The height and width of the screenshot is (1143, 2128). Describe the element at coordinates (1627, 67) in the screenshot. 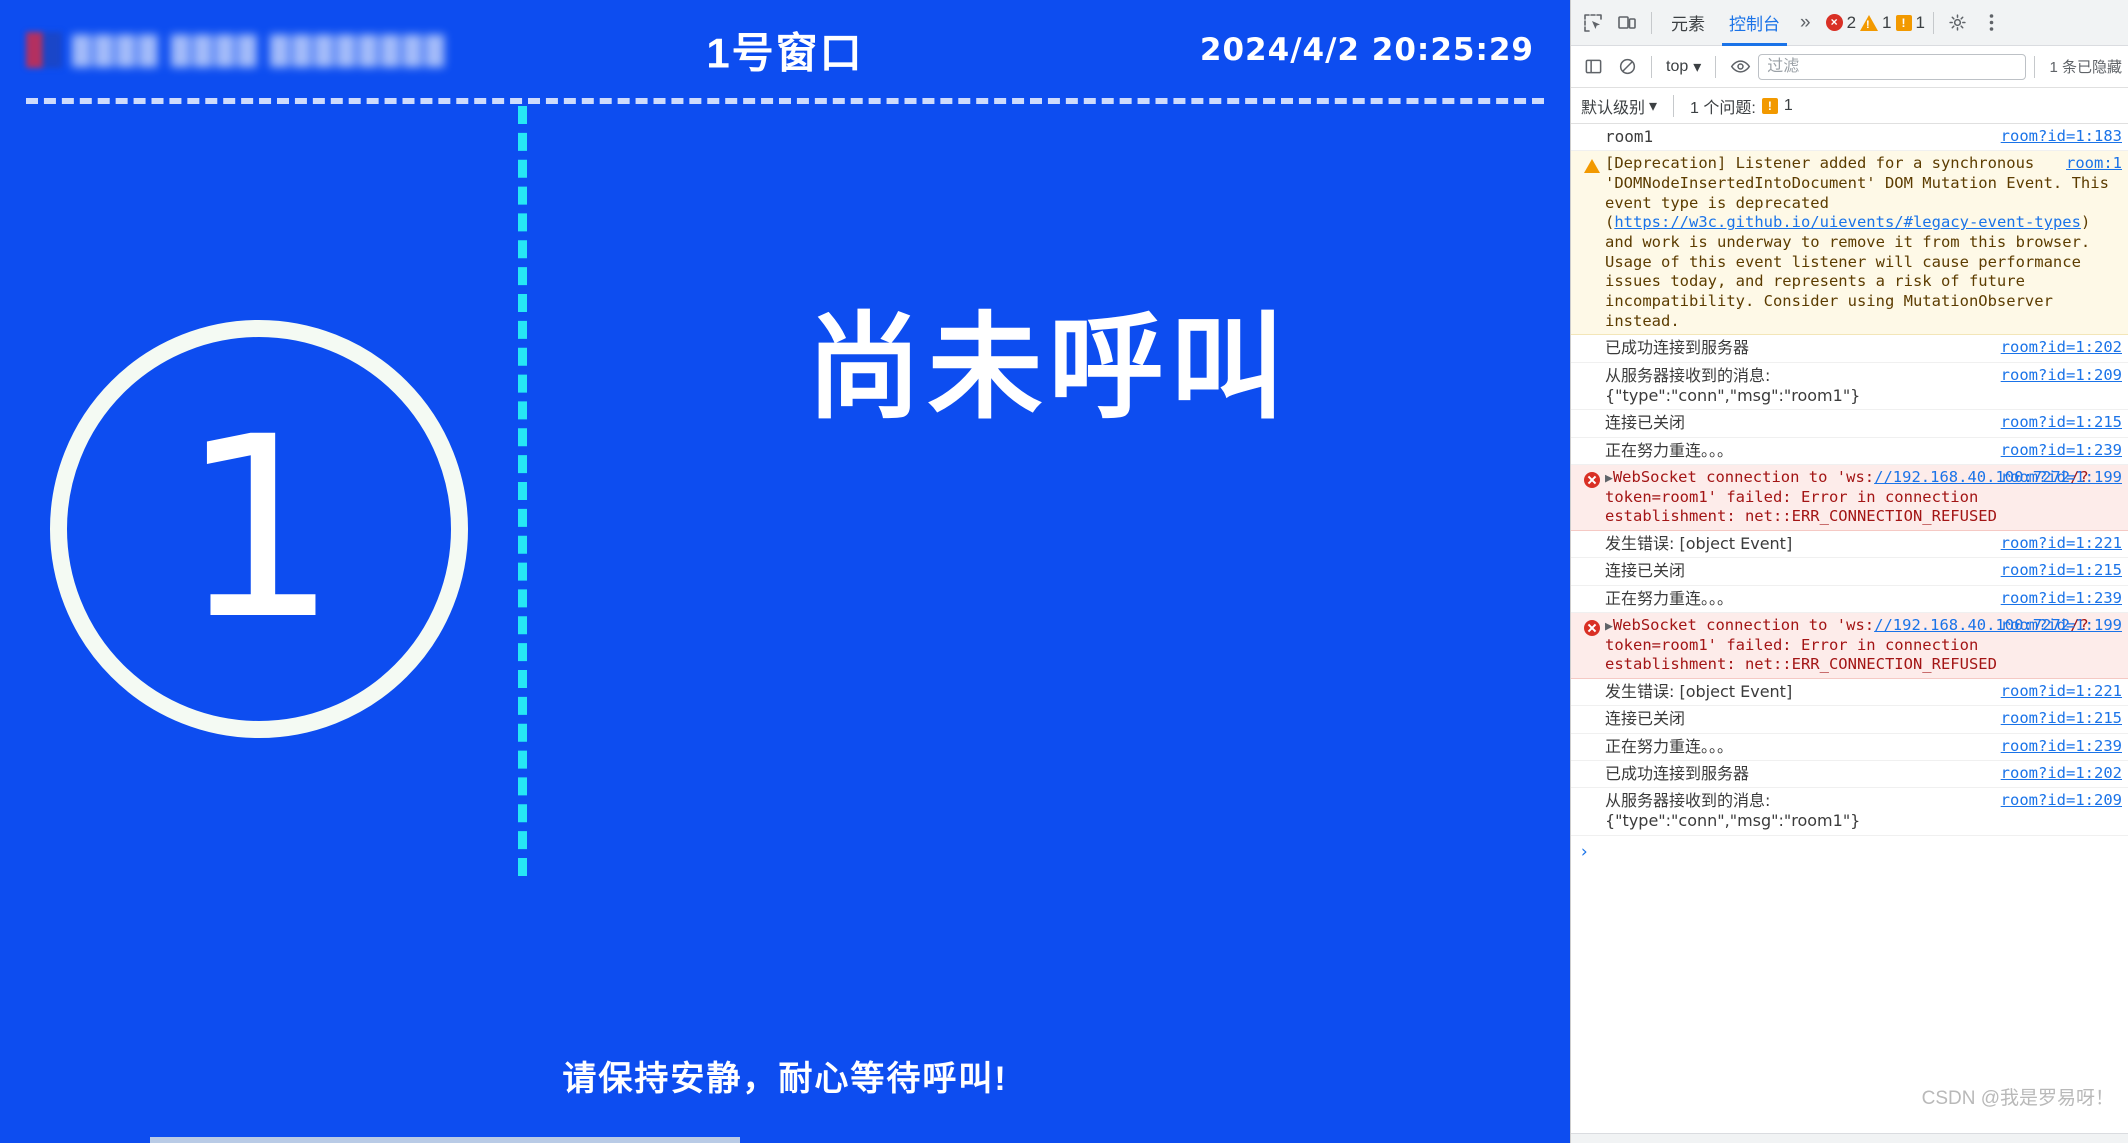

I see `clear-console-icon` at that location.